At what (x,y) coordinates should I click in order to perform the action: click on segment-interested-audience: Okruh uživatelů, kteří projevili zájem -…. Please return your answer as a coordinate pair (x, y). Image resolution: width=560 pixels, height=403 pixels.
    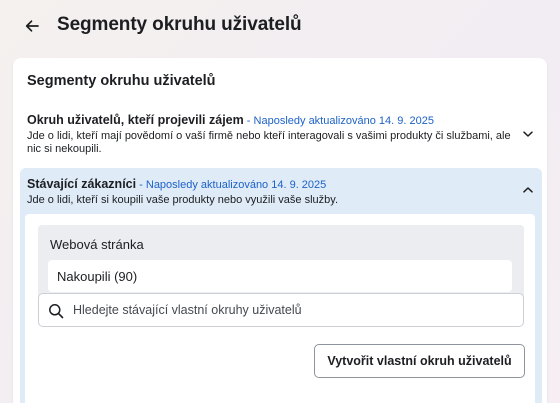
    Looking at the image, I should click on (280, 134).